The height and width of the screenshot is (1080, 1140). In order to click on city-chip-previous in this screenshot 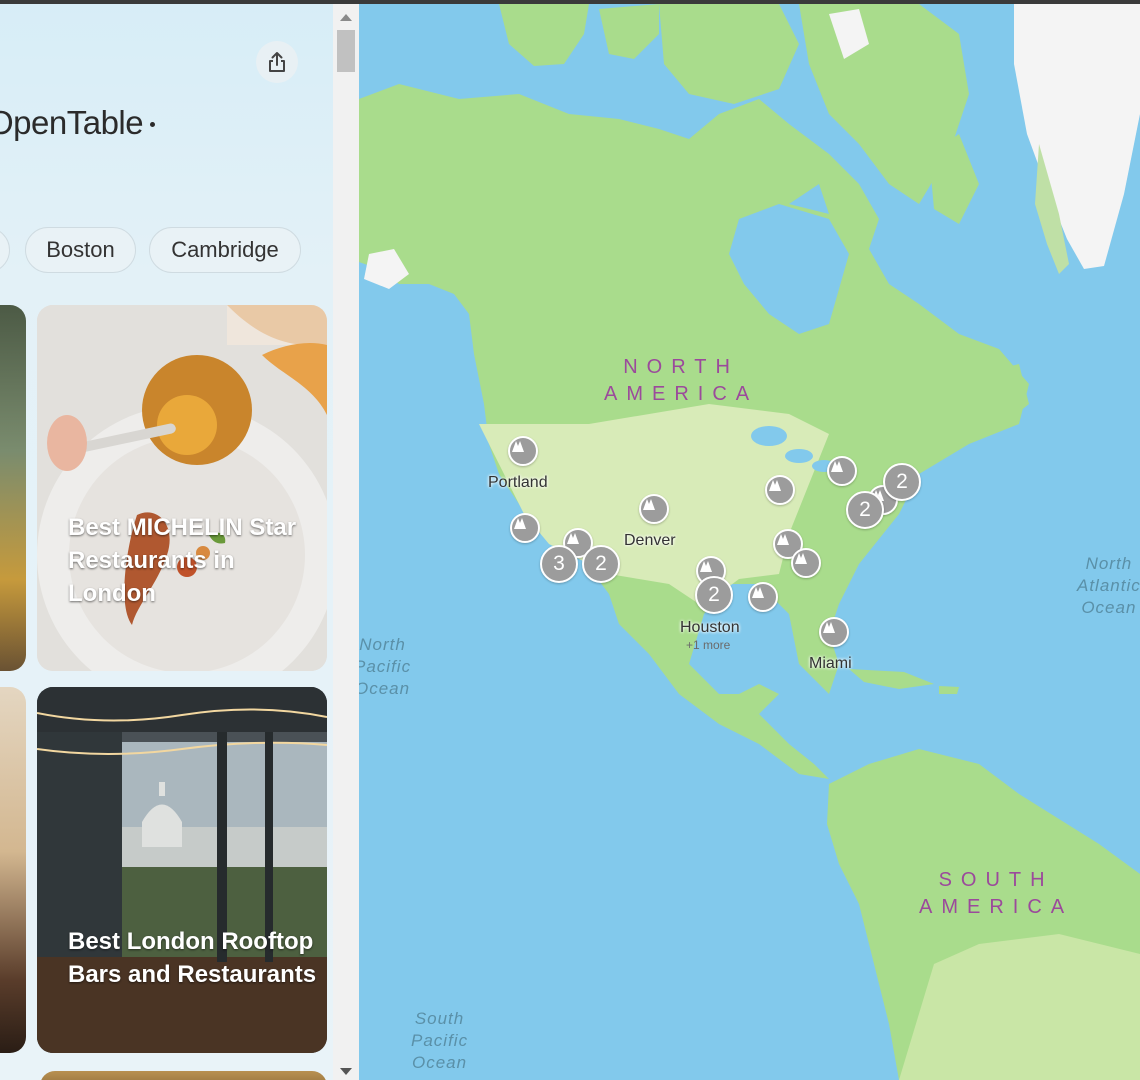, I will do `click(5, 250)`.